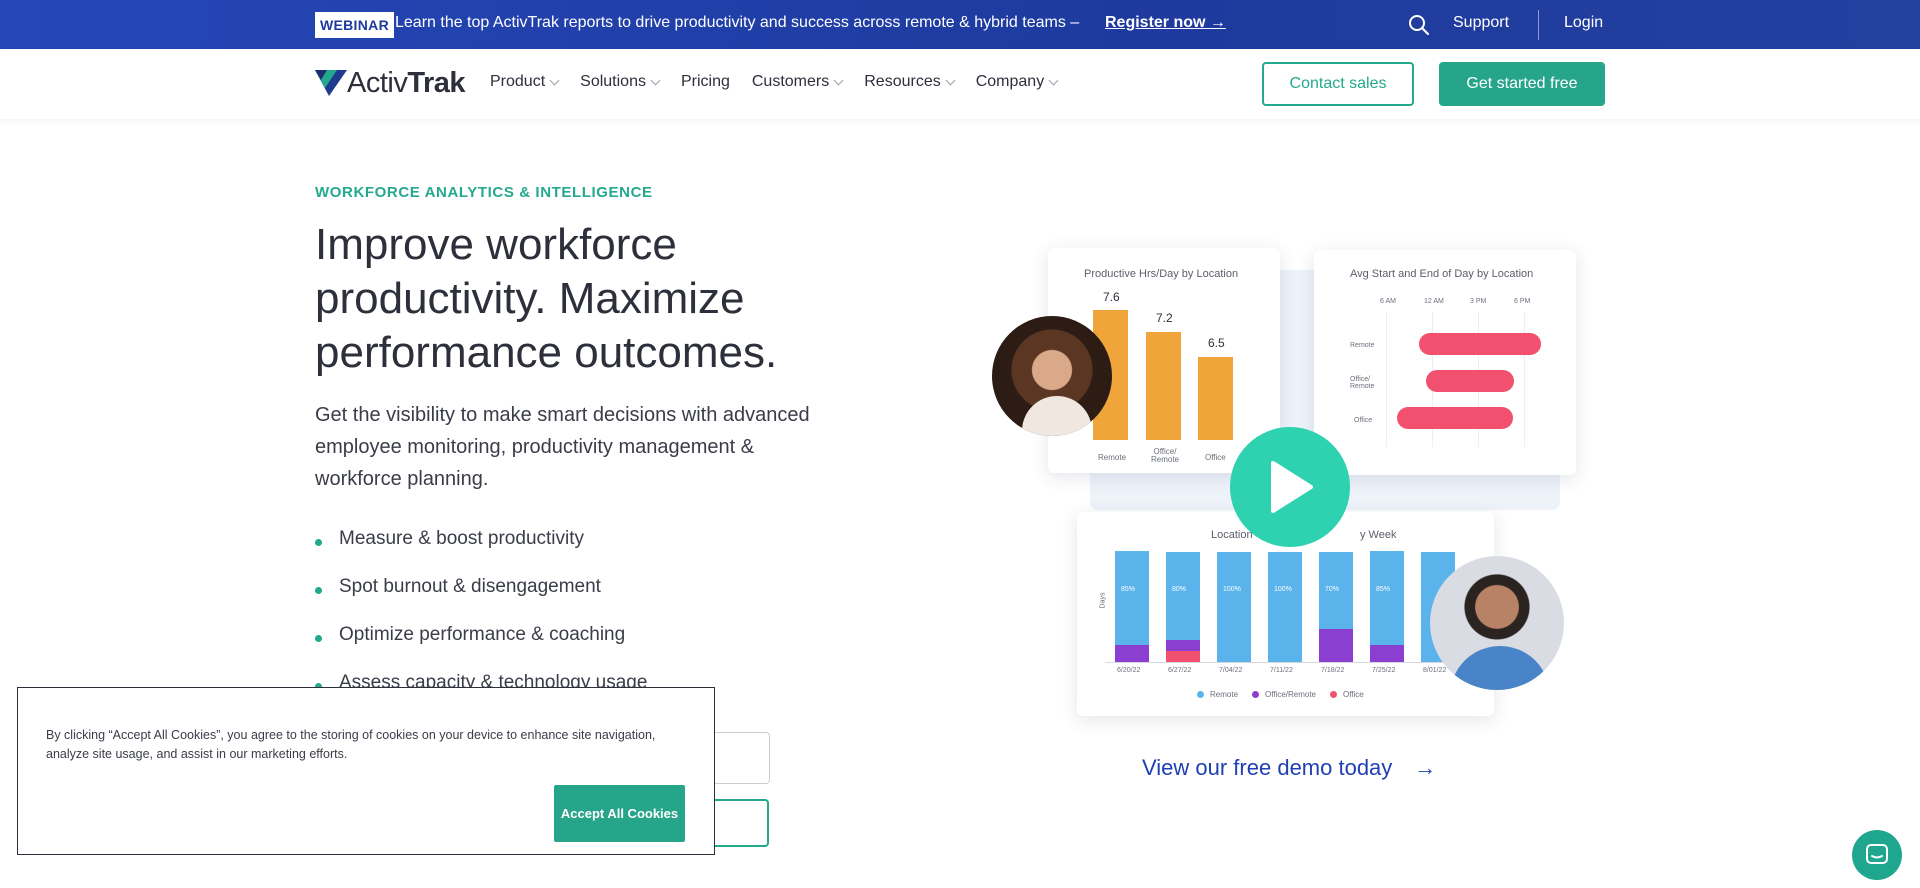 The height and width of the screenshot is (888, 1920). Describe the element at coordinates (1480, 344) in the screenshot. I see `range-bar-remote` at that location.